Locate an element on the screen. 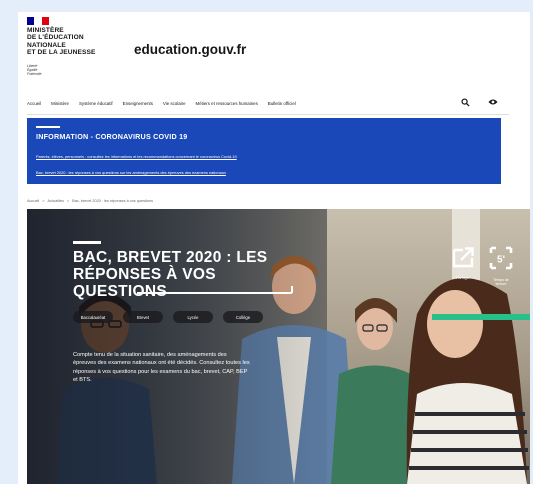 The image size is (533, 484). hero-tags: Baccalauréat Brevet Lycée Collège is located at coordinates (168, 317).